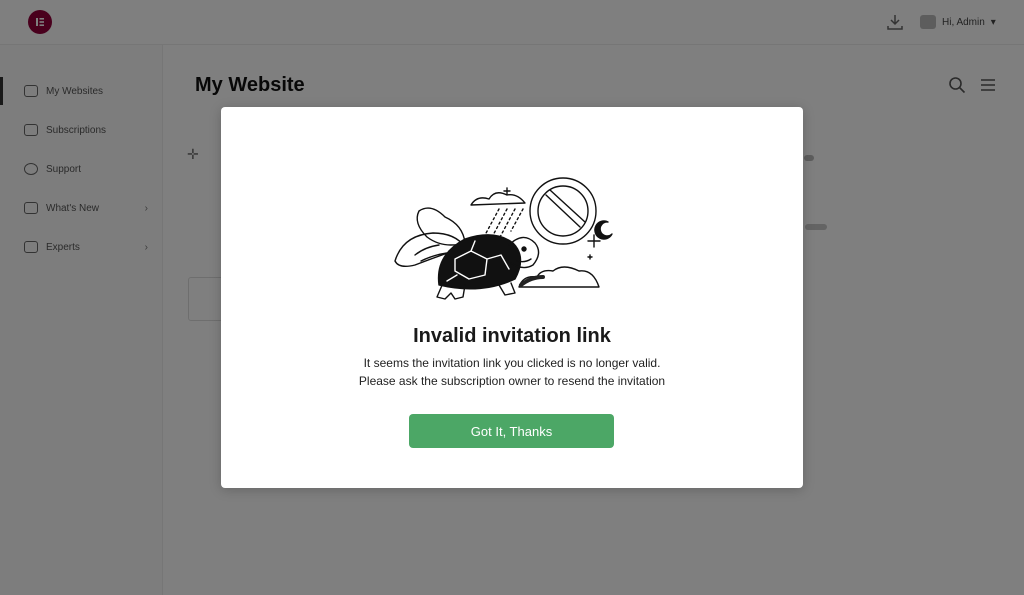  Describe the element at coordinates (512, 336) in the screenshot. I see `modal-title: Invalid invitation link` at that location.